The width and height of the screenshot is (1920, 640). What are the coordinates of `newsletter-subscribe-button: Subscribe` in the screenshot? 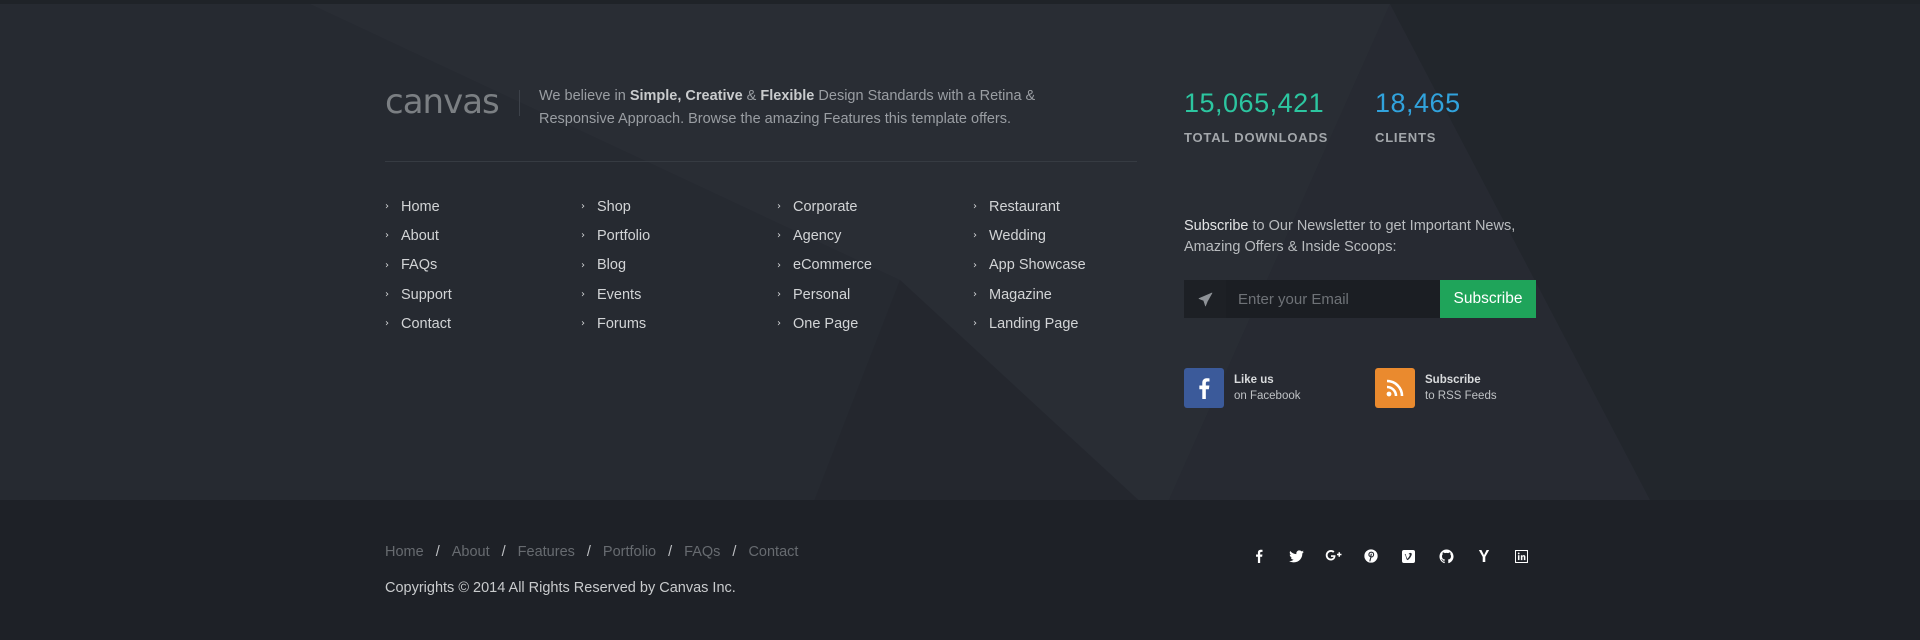 It's located at (1488, 299).